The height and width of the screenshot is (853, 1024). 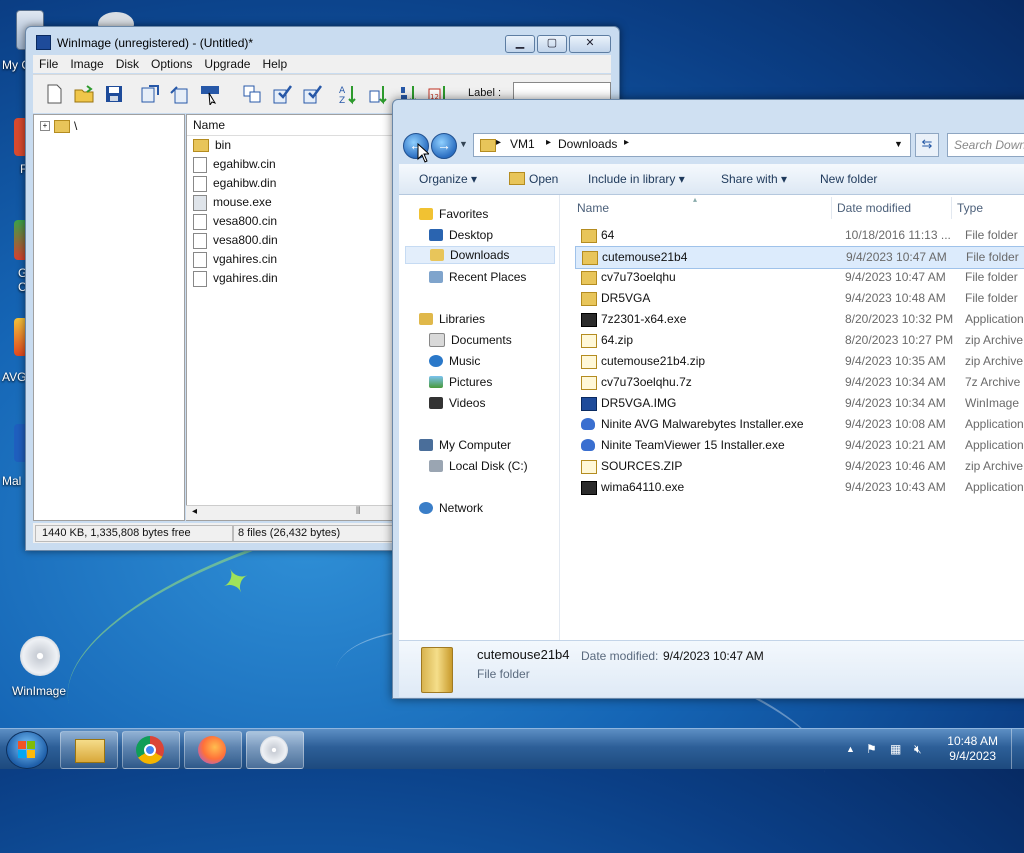 What do you see at coordinates (291, 202) in the screenshot?
I see `file-list-row: mouse.exe` at bounding box center [291, 202].